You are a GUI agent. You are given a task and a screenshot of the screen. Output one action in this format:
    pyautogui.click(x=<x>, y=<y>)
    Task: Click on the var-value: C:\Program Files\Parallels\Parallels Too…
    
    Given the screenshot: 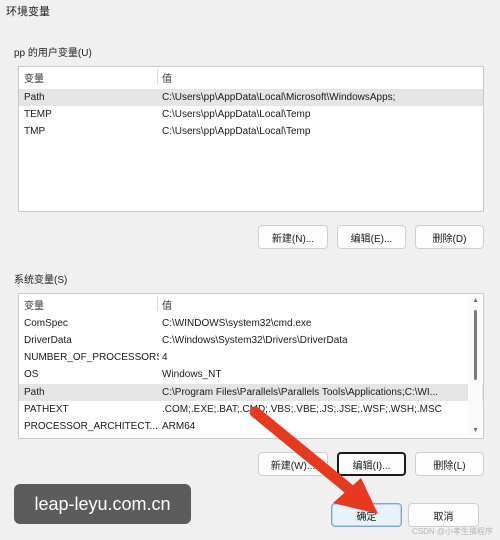 What is the action you would take?
    pyautogui.click(x=300, y=392)
    